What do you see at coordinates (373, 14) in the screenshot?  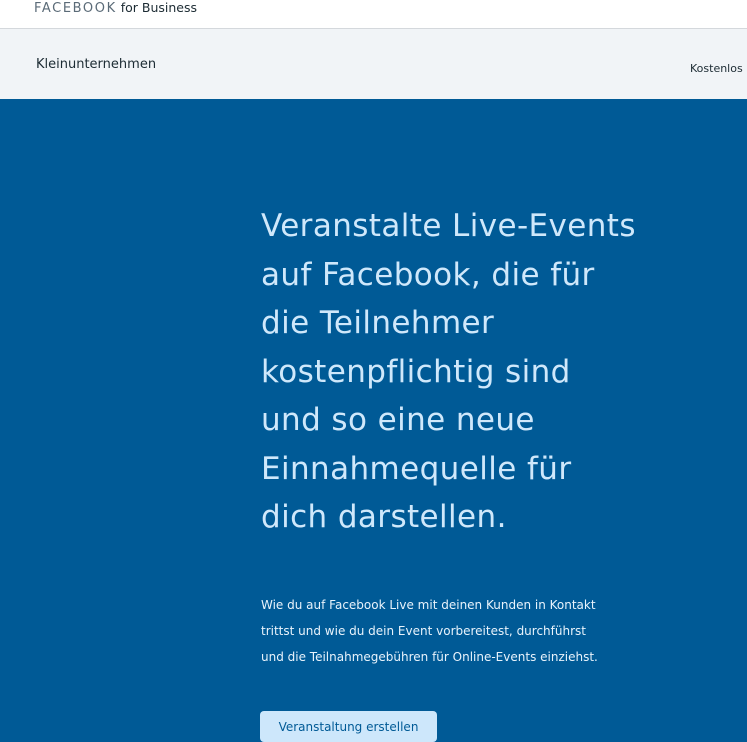 I see `top-header-bar: FACEBOOK for Business` at bounding box center [373, 14].